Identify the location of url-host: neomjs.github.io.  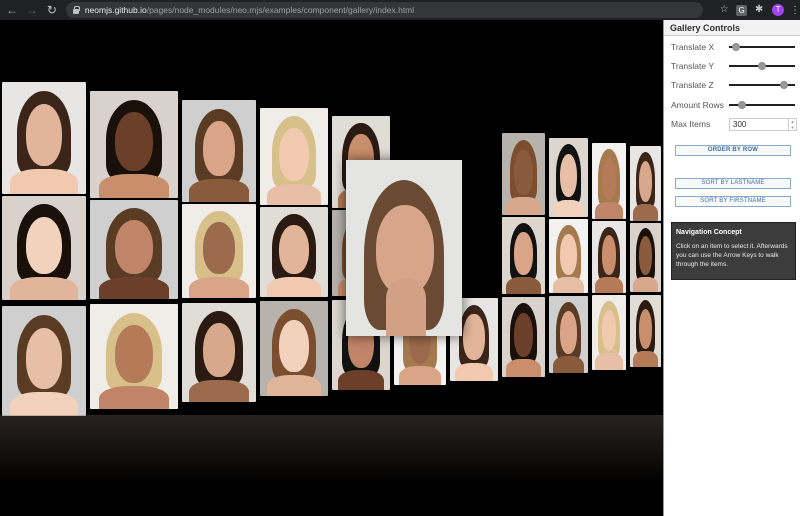
(115, 10).